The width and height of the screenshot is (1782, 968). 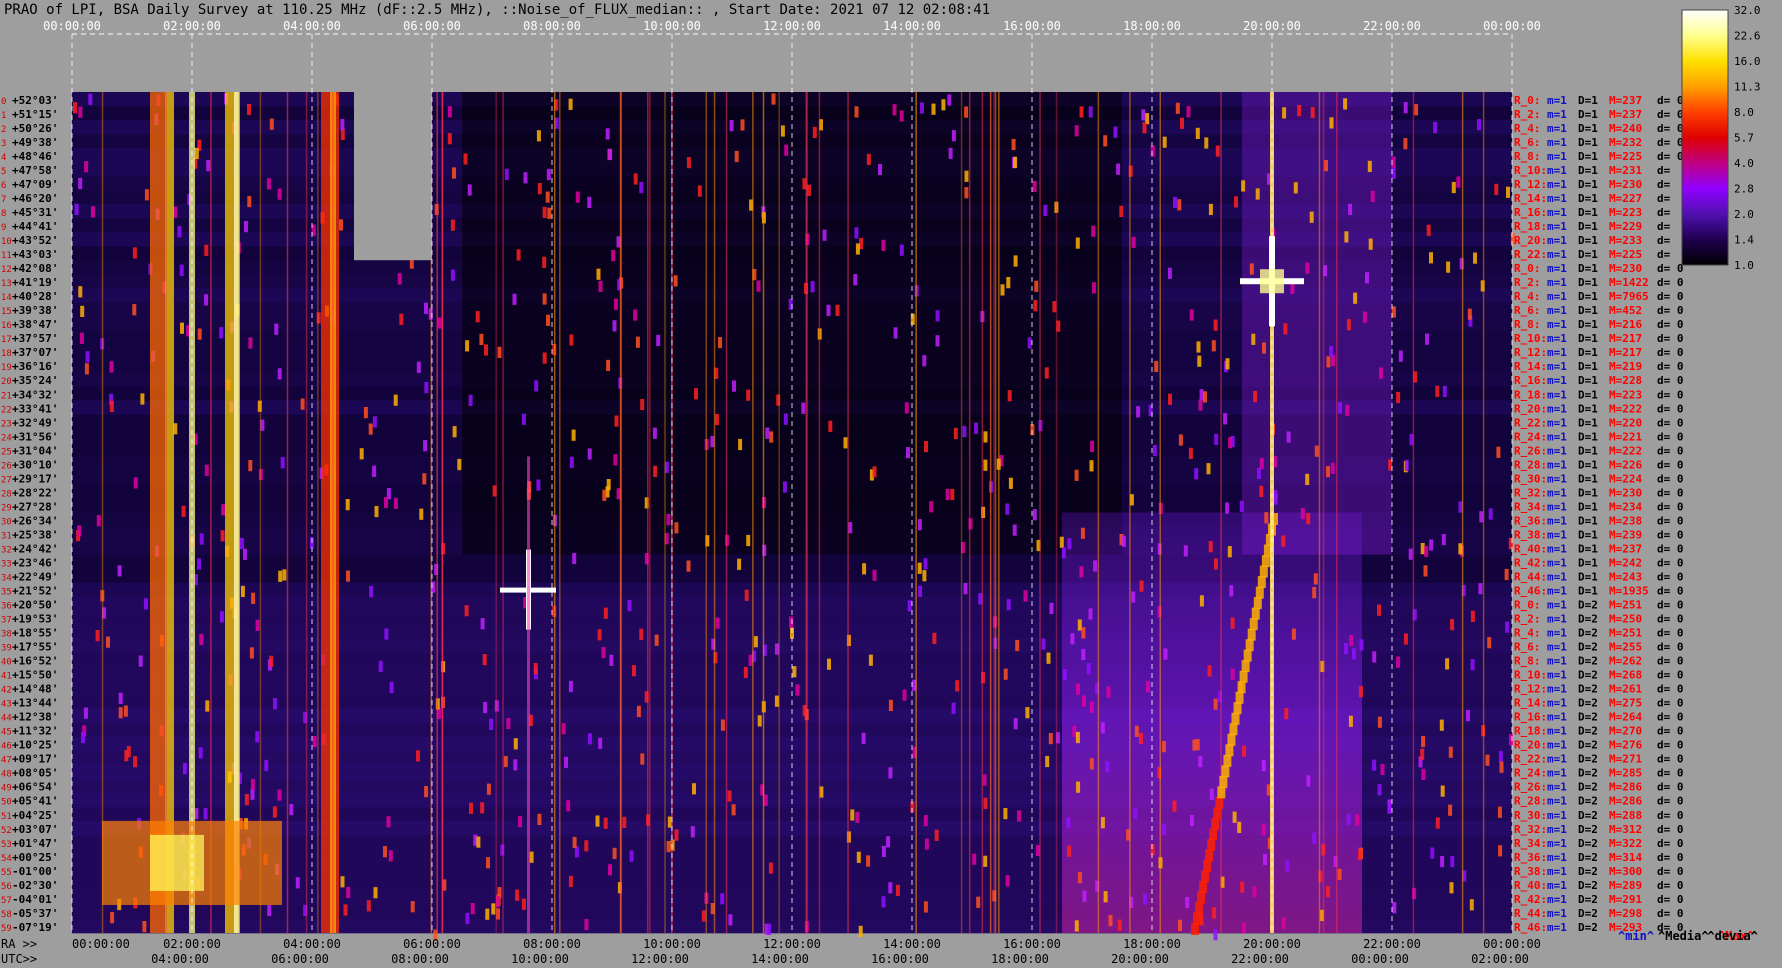 What do you see at coordinates (6, 733) in the screenshot?
I see `beam-index-label: 45` at bounding box center [6, 733].